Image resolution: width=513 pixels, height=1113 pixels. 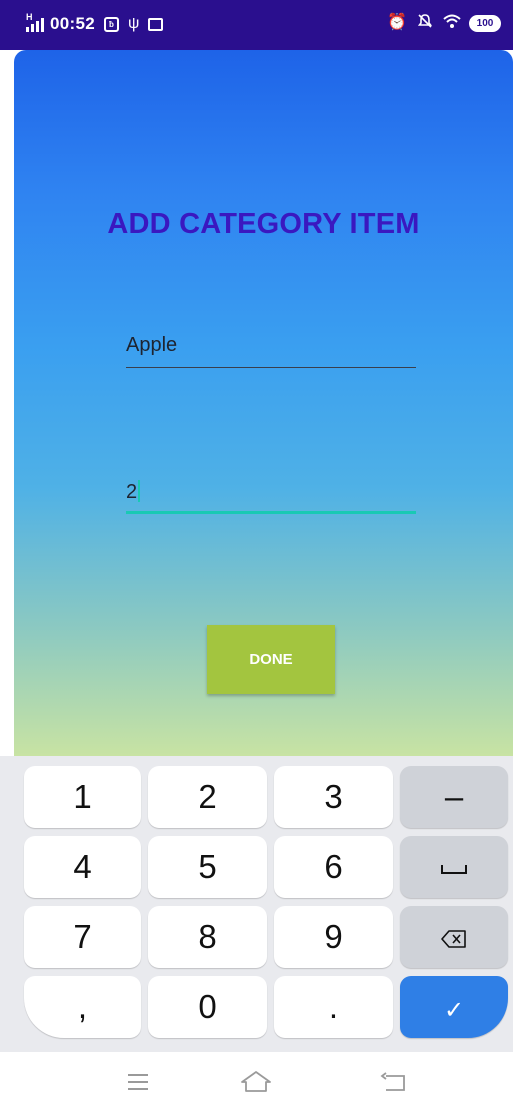 What do you see at coordinates (263, 224) in the screenshot?
I see `page-title: ADD CATEGORY ITEM` at bounding box center [263, 224].